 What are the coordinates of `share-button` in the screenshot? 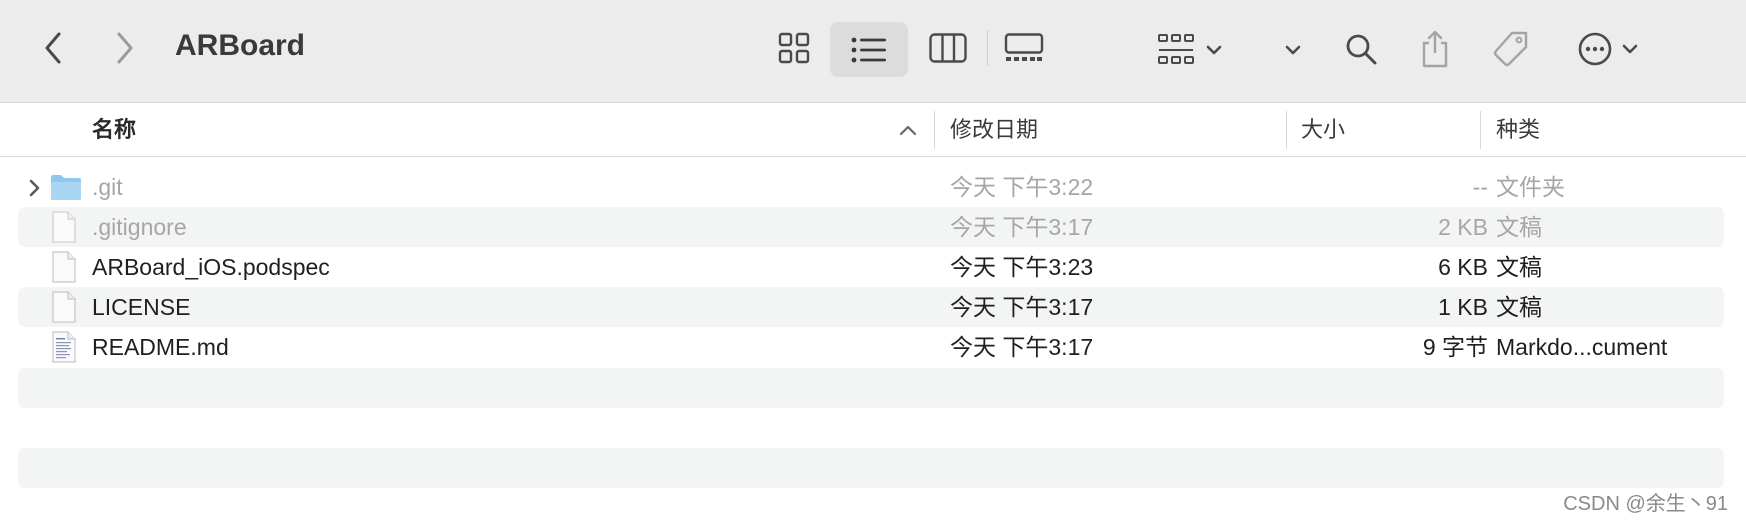 It's located at (1435, 49).